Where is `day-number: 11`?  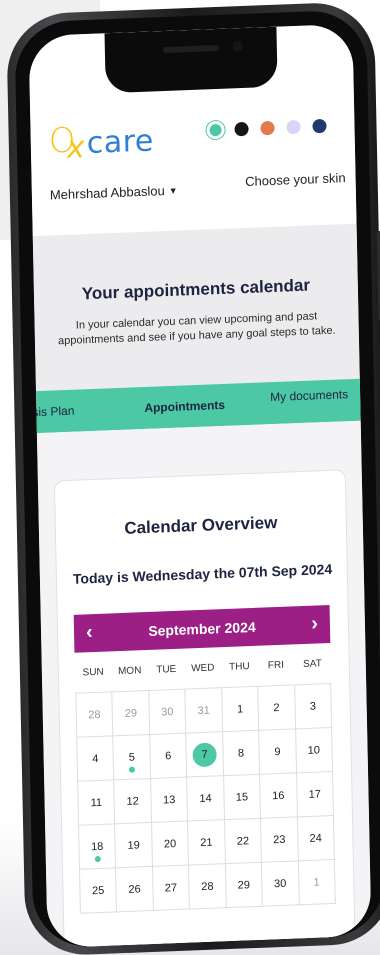
day-number: 11 is located at coordinates (96, 802).